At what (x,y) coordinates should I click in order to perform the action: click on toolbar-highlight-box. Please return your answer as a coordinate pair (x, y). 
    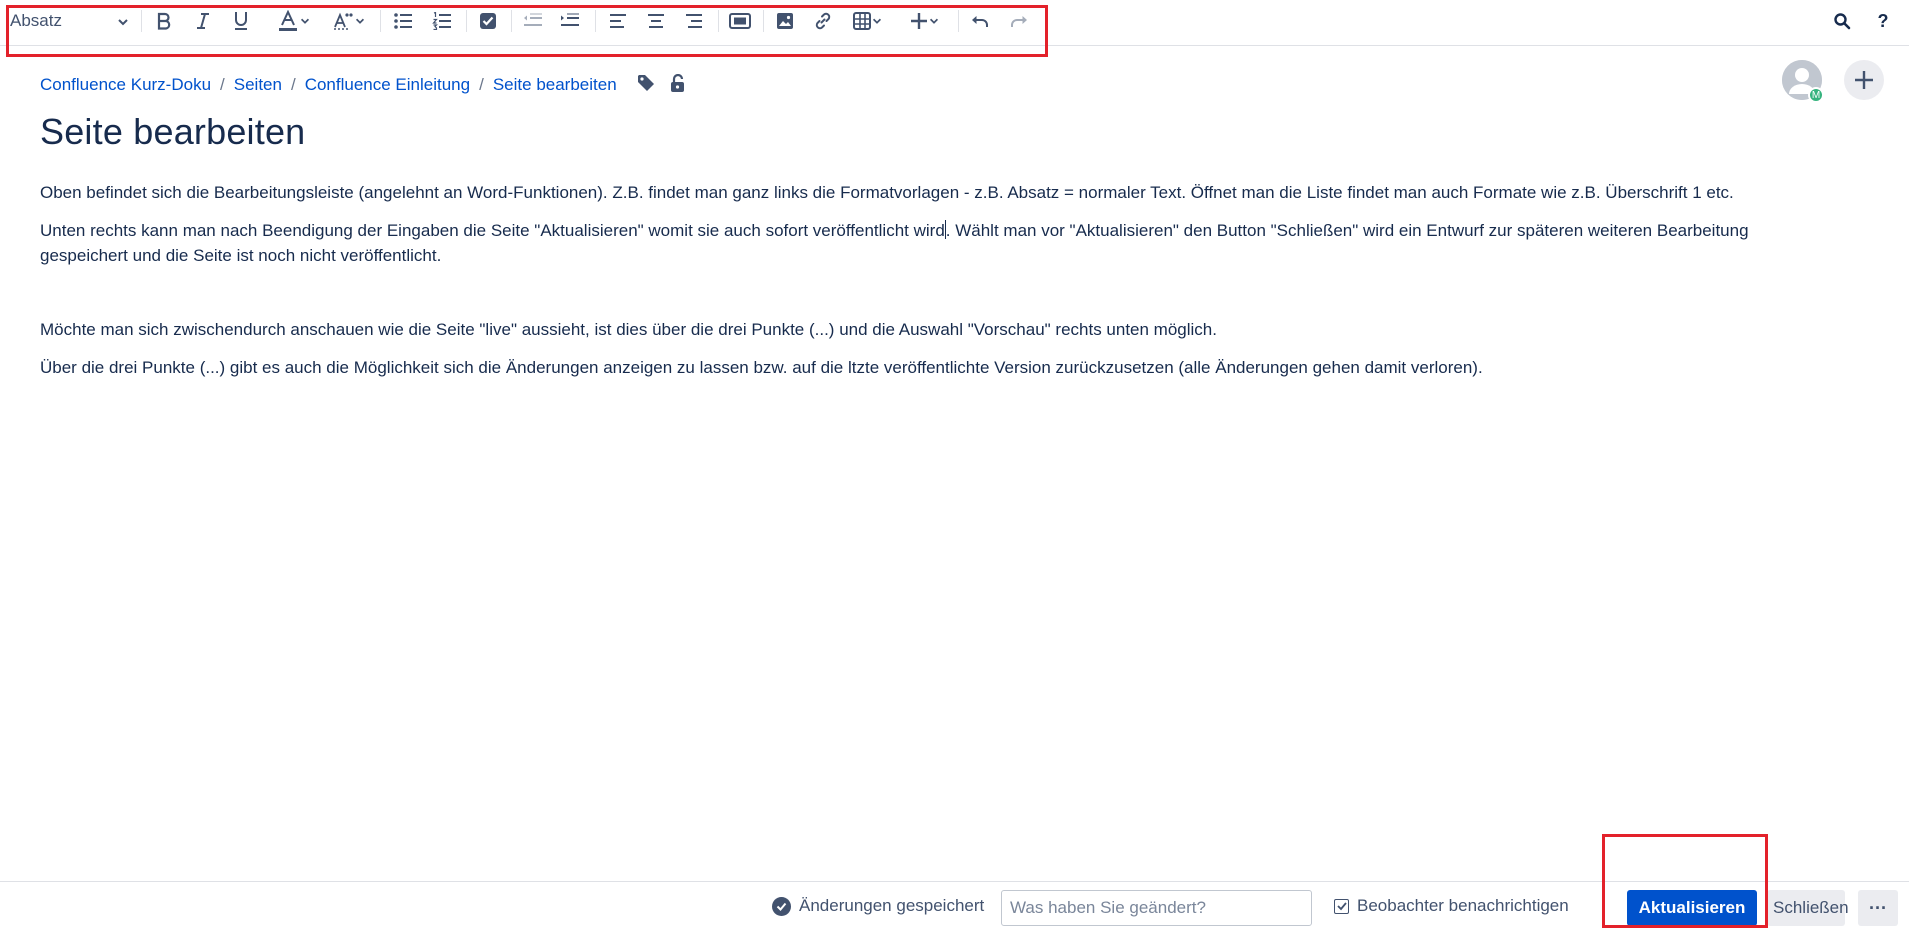
    Looking at the image, I should click on (527, 31).